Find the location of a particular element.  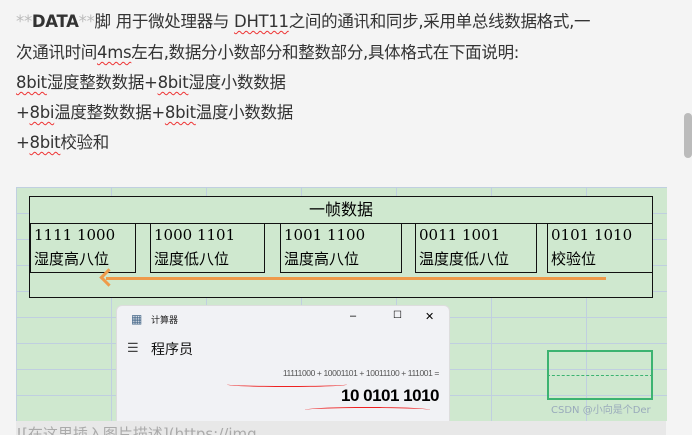

paragraph-line-3: 8bit湿度整数数据+8bit湿度小数数据 is located at coordinates (151, 81).